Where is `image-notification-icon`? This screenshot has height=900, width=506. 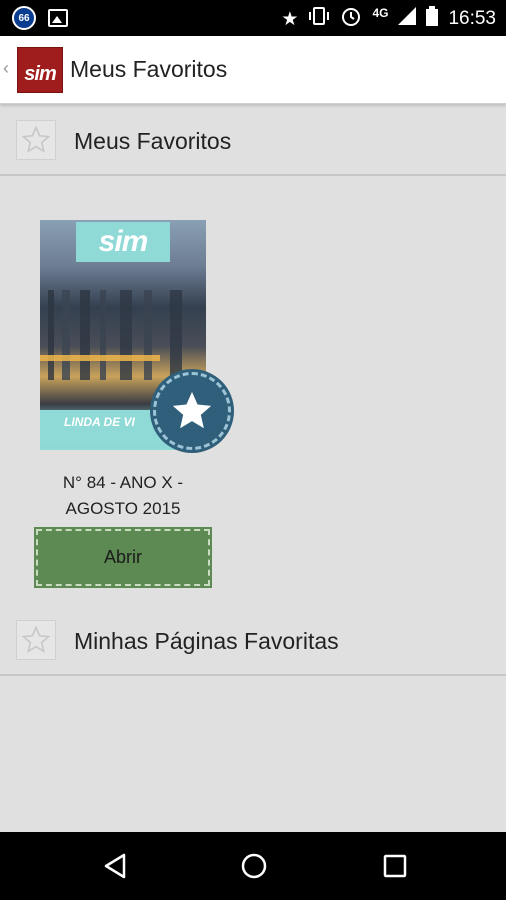
image-notification-icon is located at coordinates (58, 18).